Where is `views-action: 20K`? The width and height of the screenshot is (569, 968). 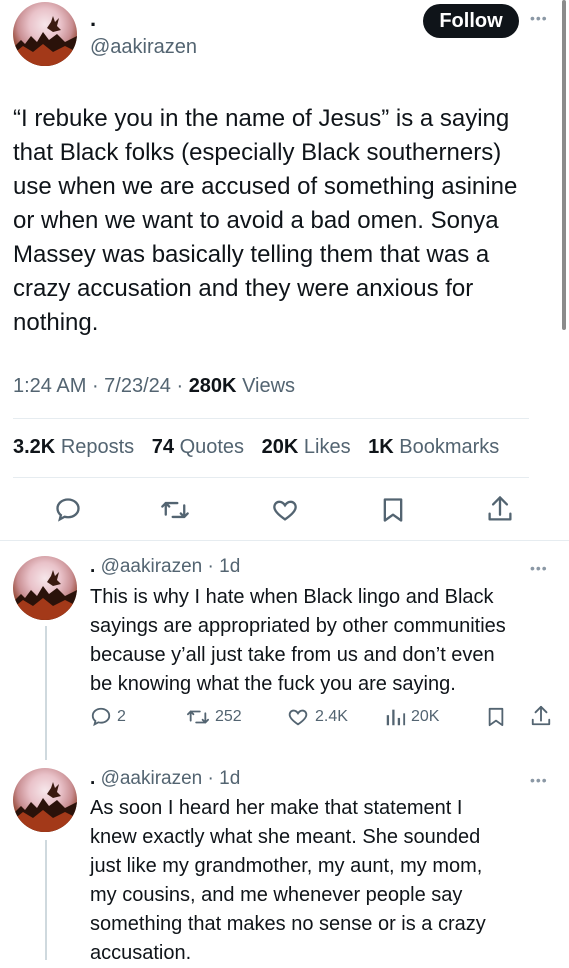
views-action: 20K is located at coordinates (411, 717).